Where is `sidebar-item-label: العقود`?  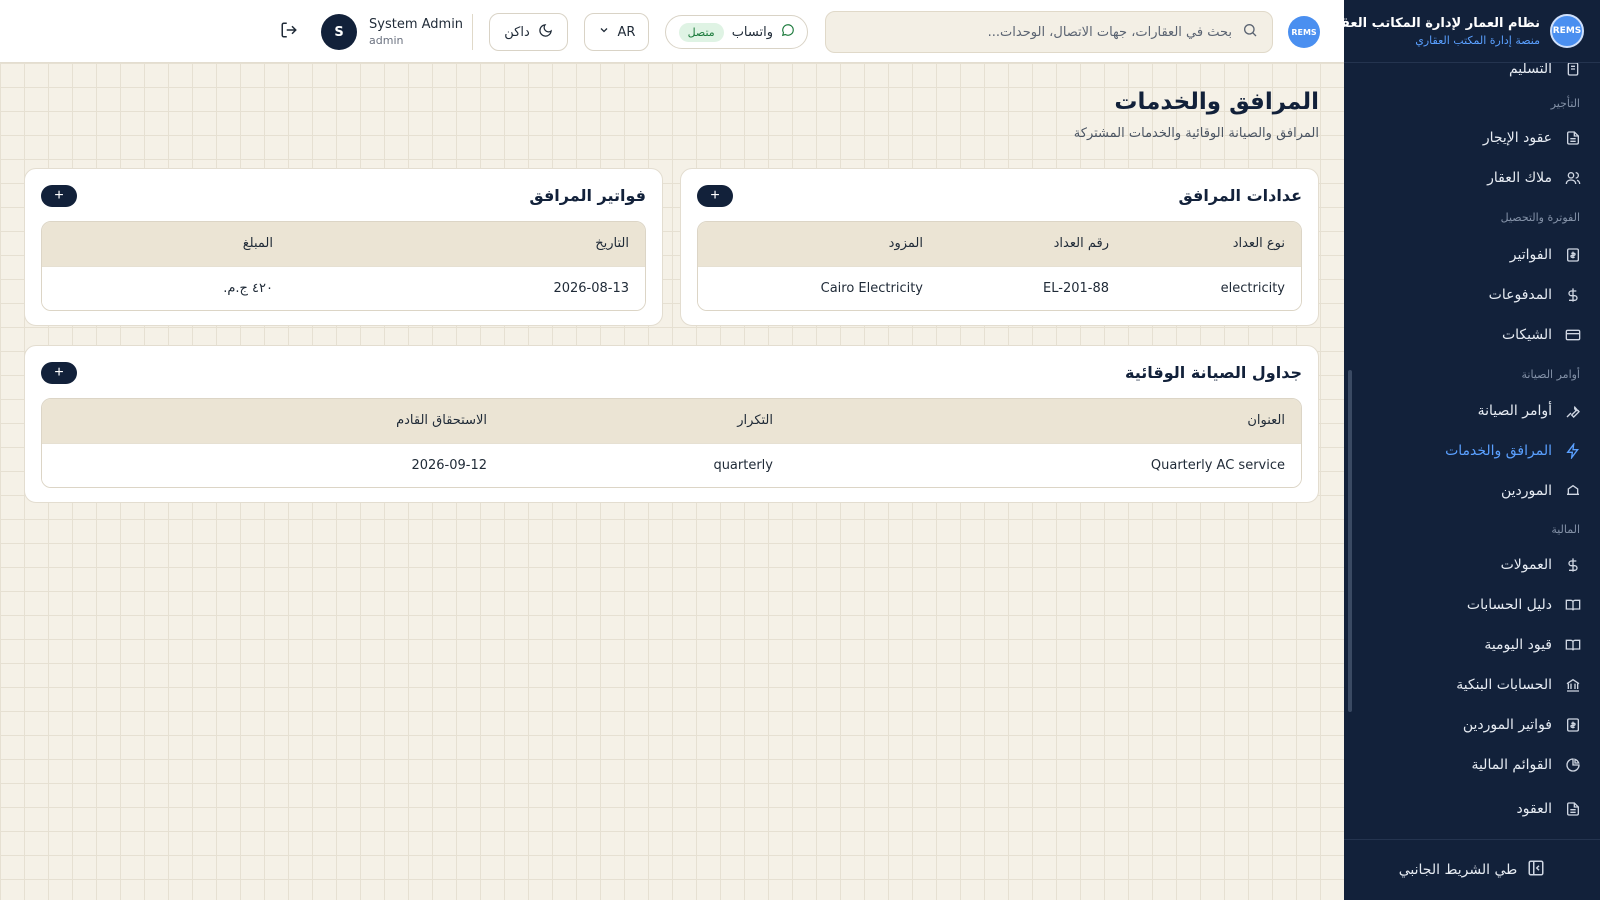
sidebar-item-label: العقود is located at coordinates (1534, 809).